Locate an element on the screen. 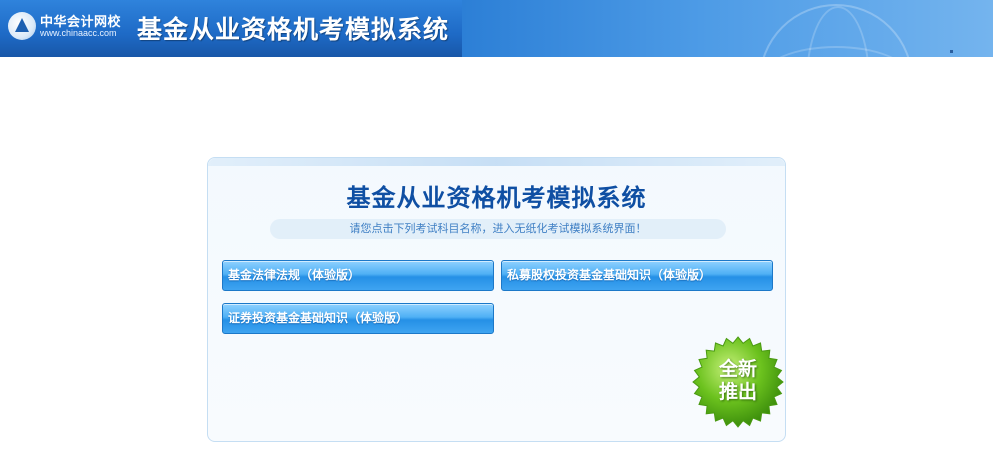 The width and height of the screenshot is (993, 458). badge-line-2: 推出 is located at coordinates (737, 392).